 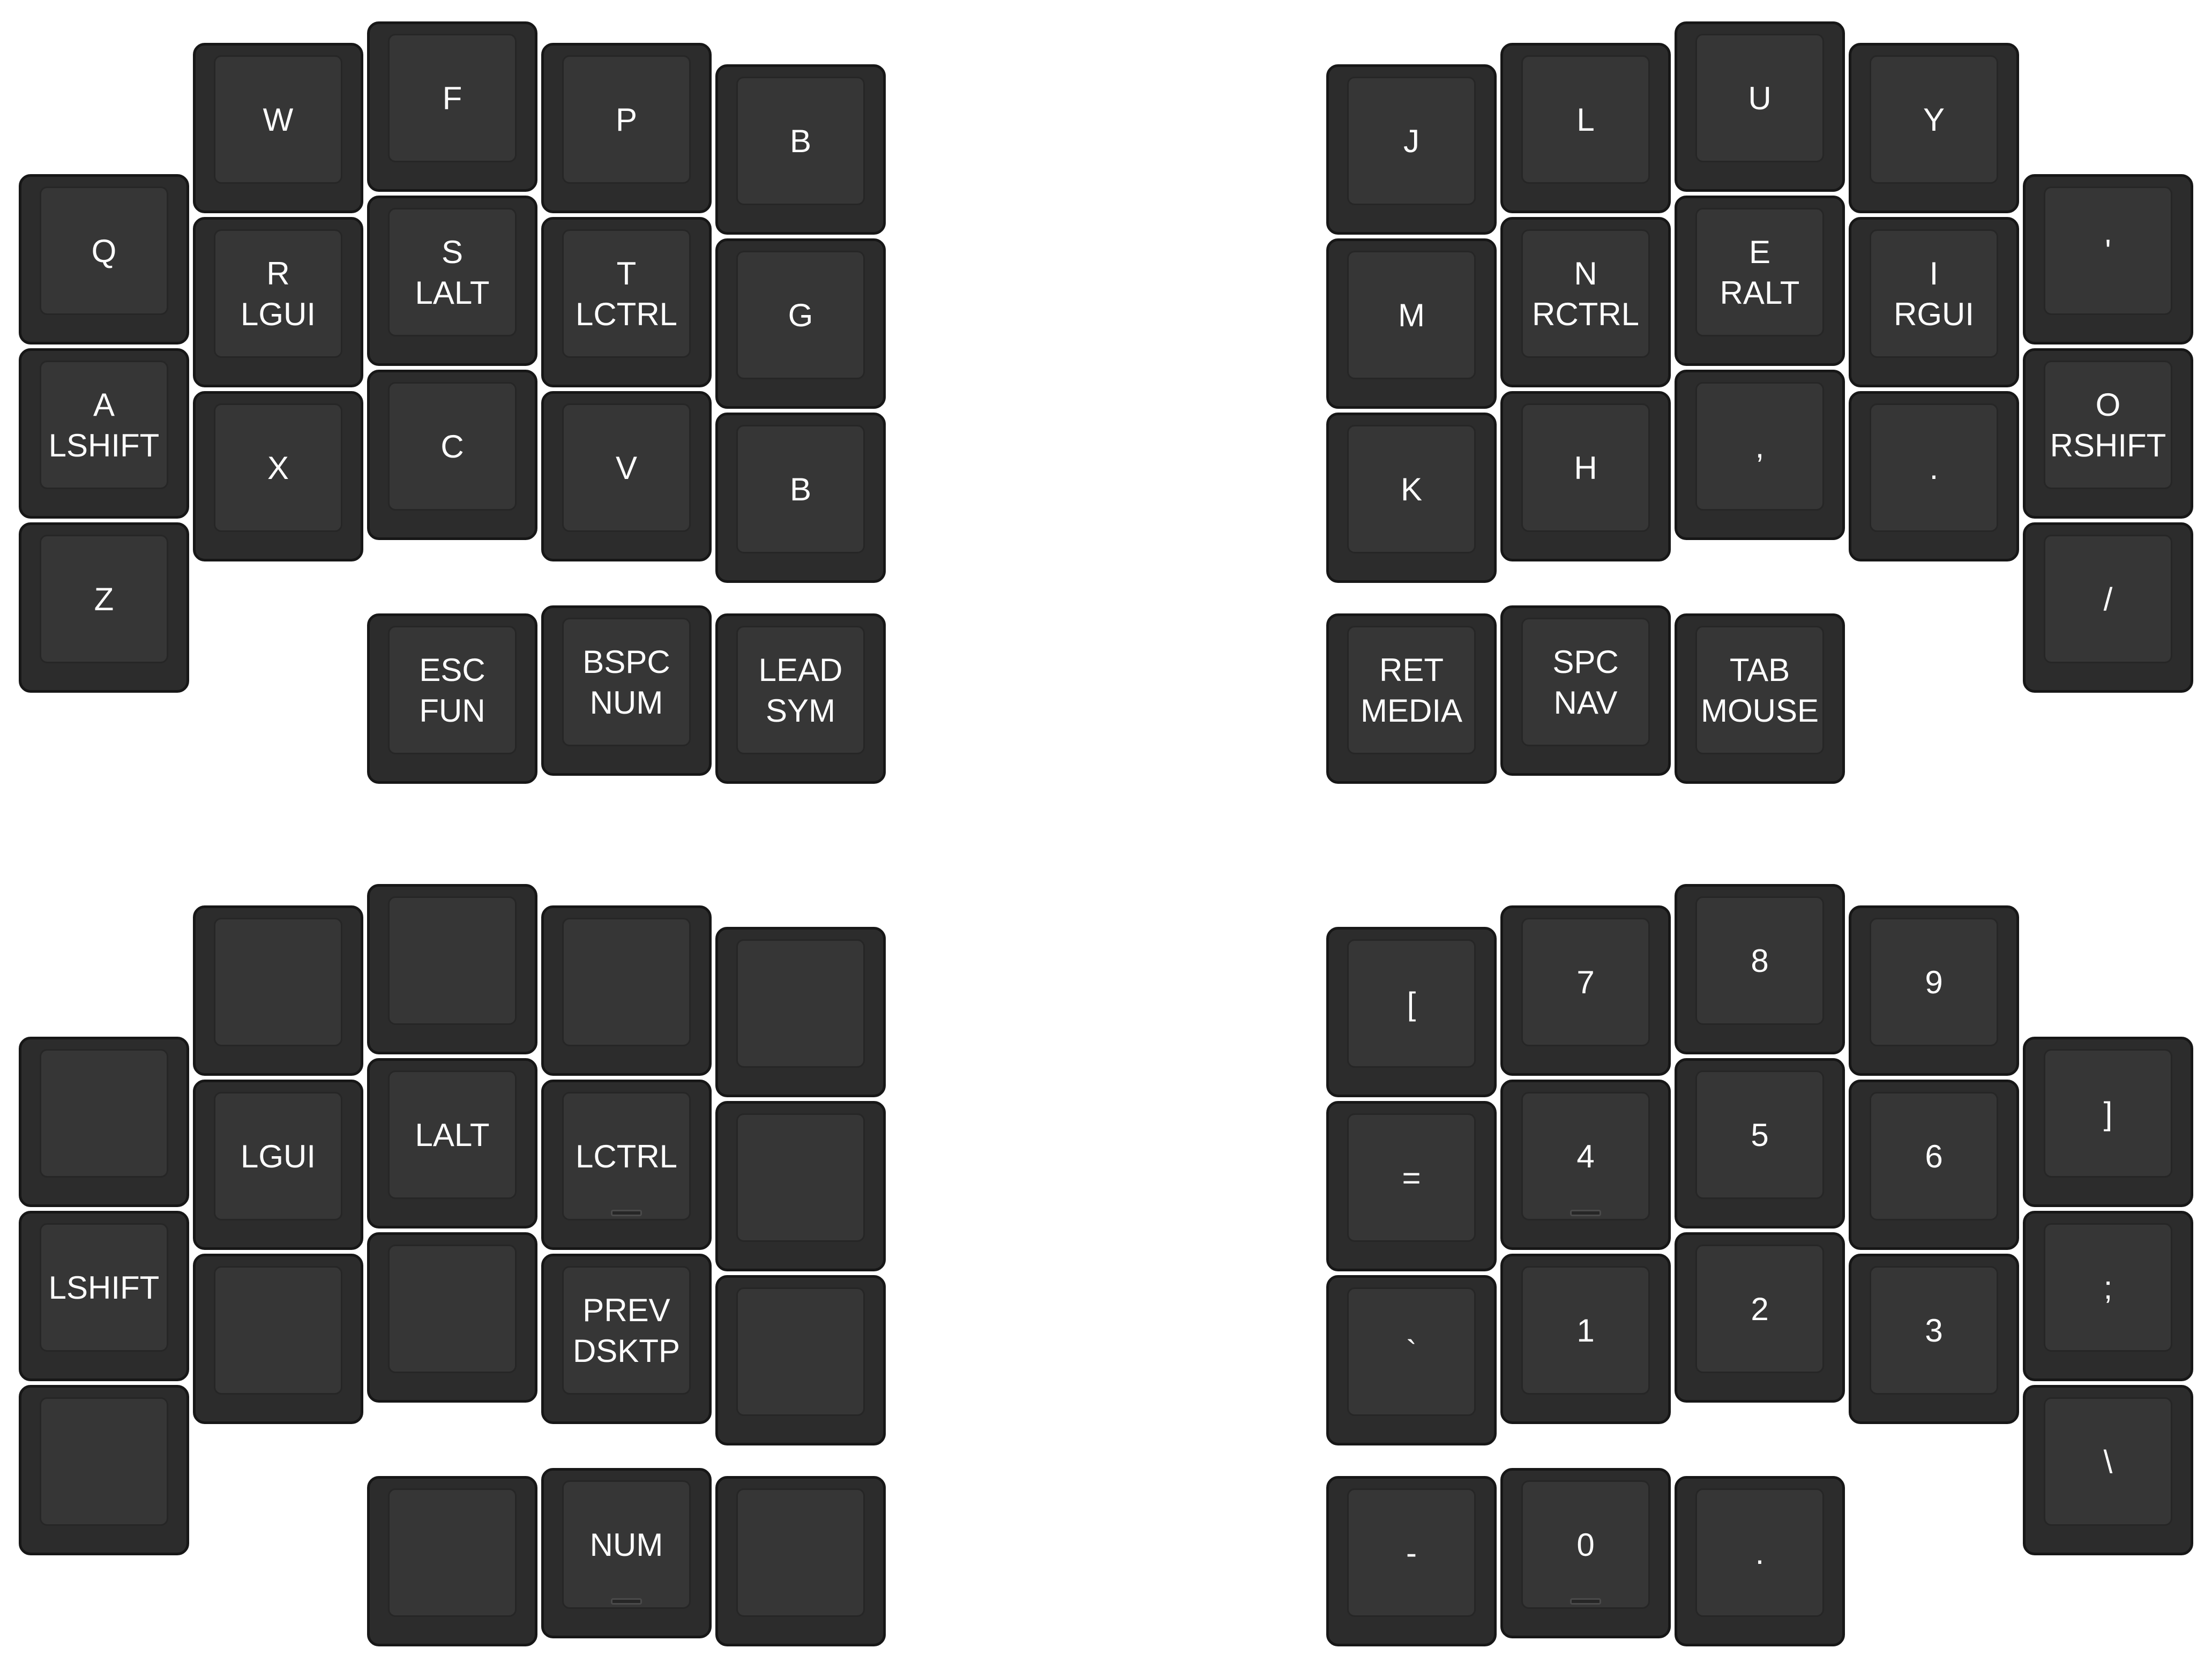 I want to click on key-base-left-b: B, so click(x=800, y=149).